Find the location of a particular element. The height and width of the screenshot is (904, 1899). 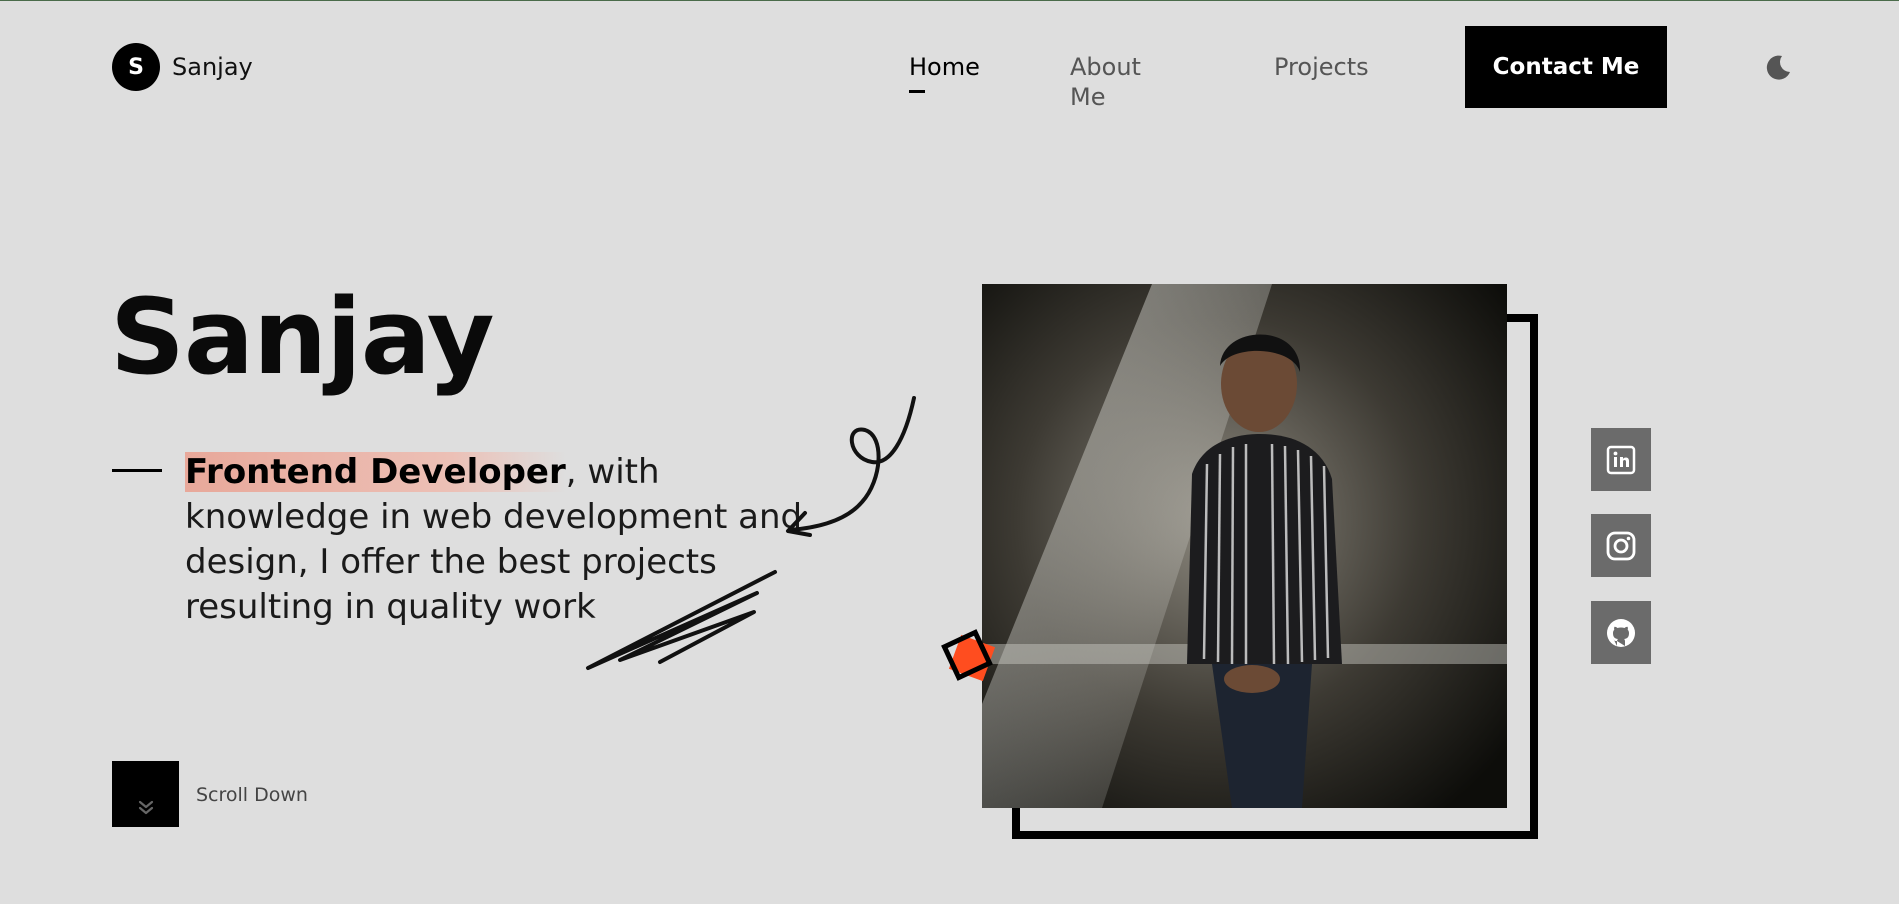

decorative-diamond-badge is located at coordinates (968, 655).